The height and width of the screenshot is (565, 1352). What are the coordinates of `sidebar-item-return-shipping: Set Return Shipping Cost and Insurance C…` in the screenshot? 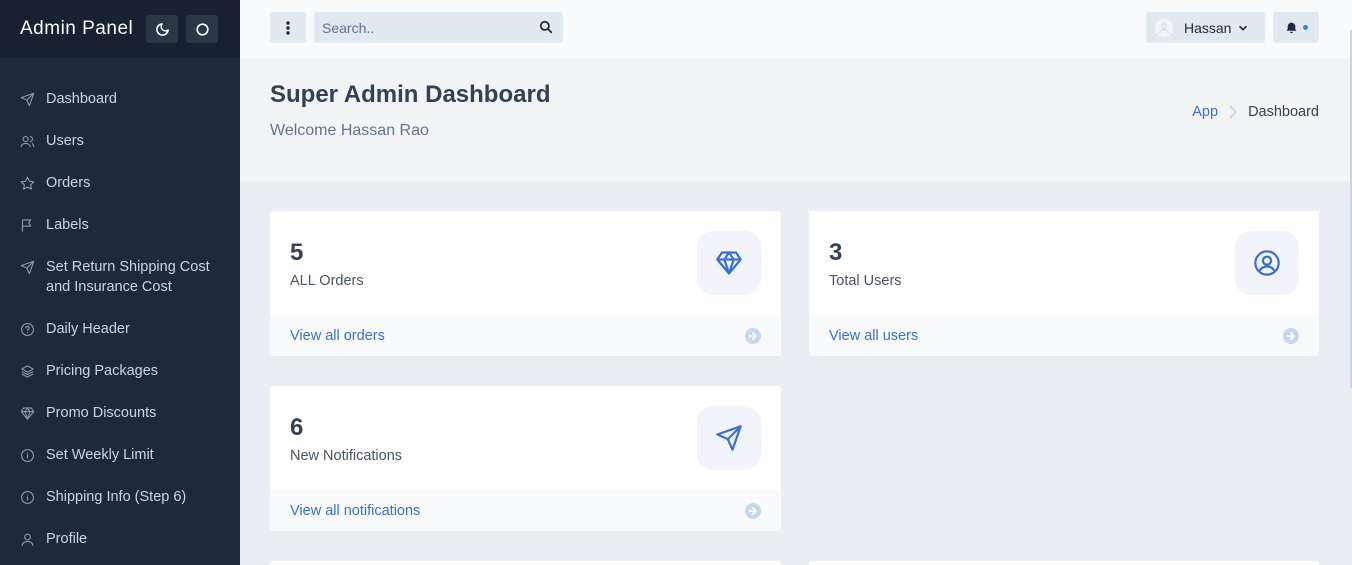 It's located at (120, 277).